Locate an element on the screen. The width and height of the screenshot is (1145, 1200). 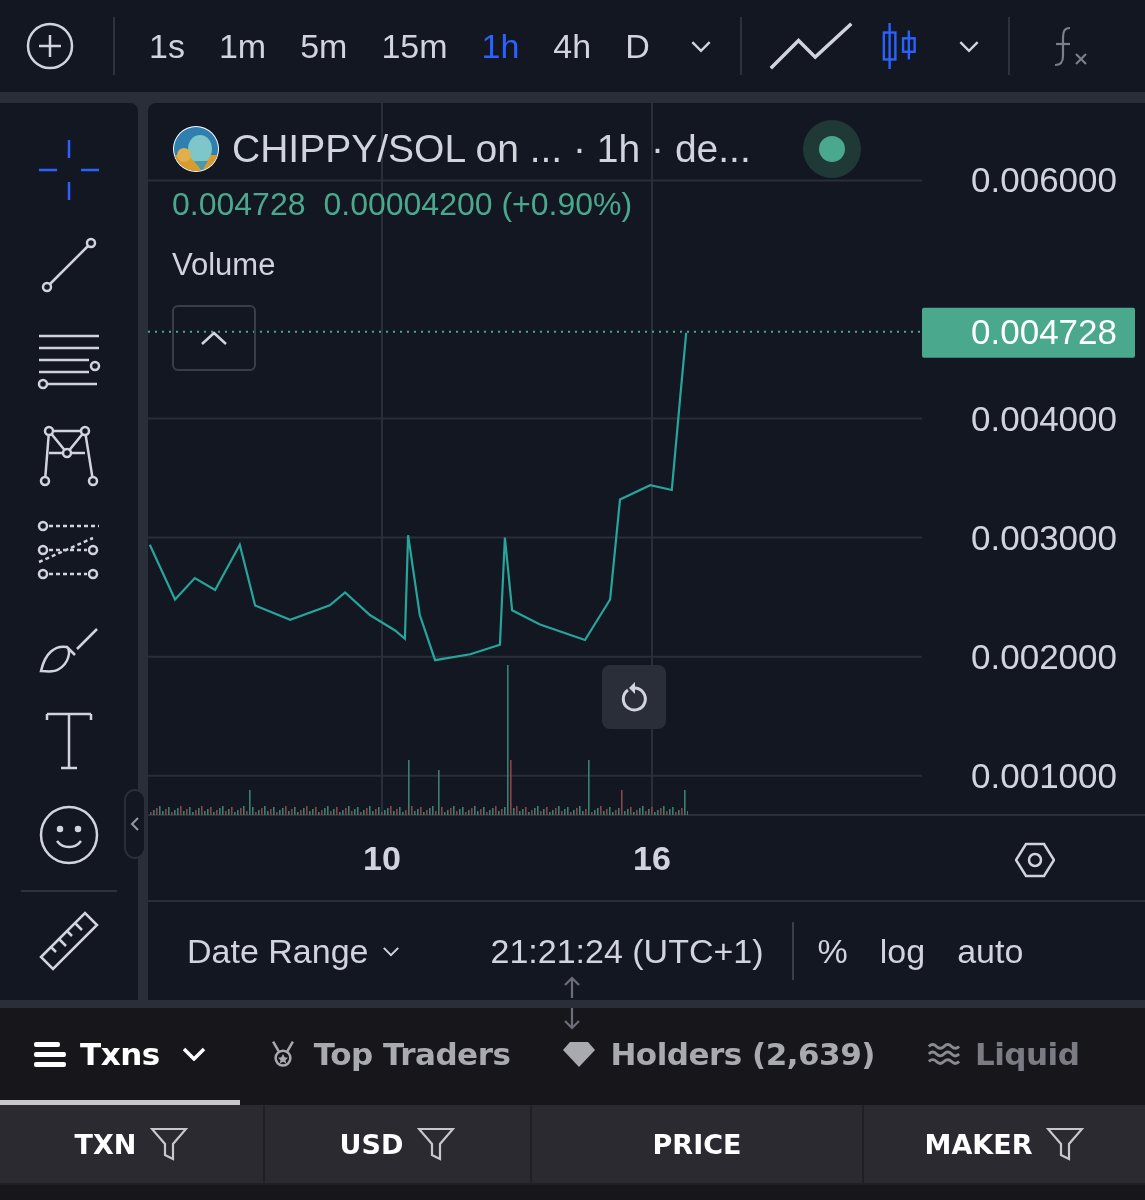
price-change: 0.00004200 (+0.90%) is located at coordinates (478, 204).